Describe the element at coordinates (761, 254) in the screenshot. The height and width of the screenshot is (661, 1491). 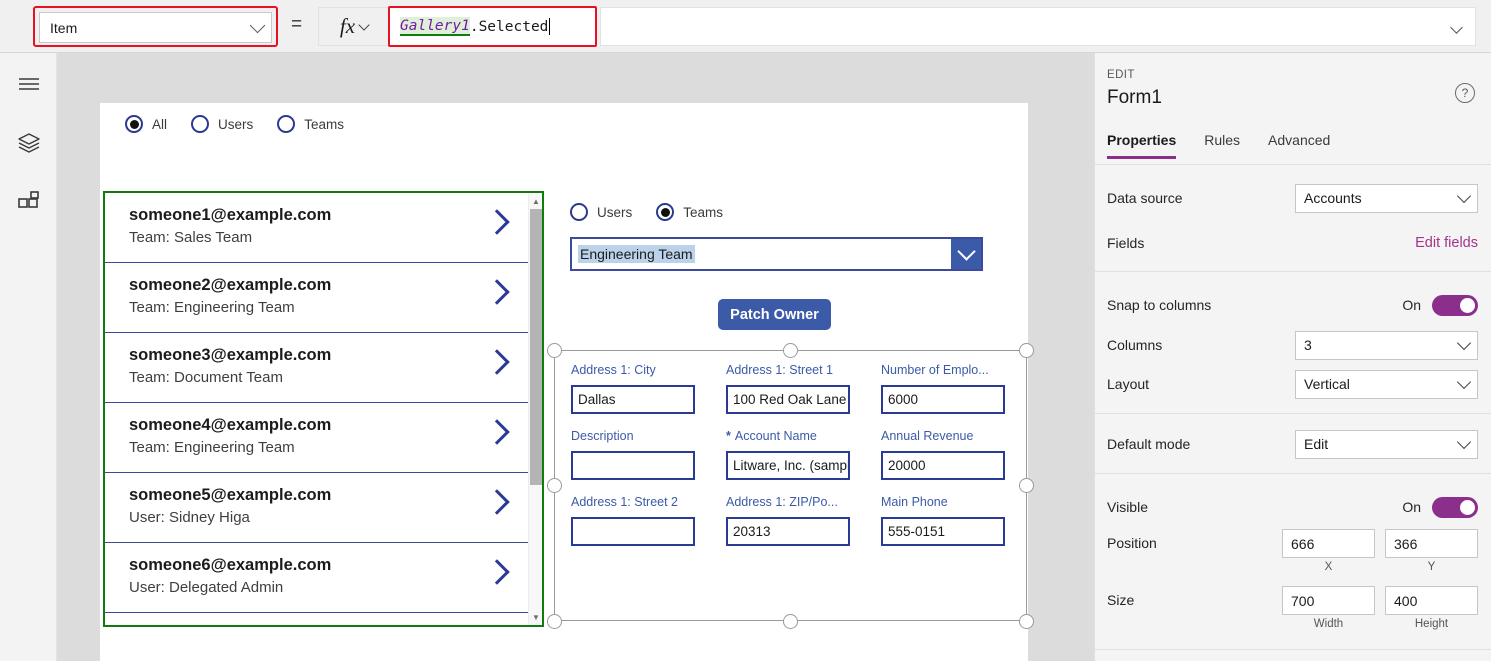
I see `owner-dropdown-value-wrap: Engineering Team` at that location.